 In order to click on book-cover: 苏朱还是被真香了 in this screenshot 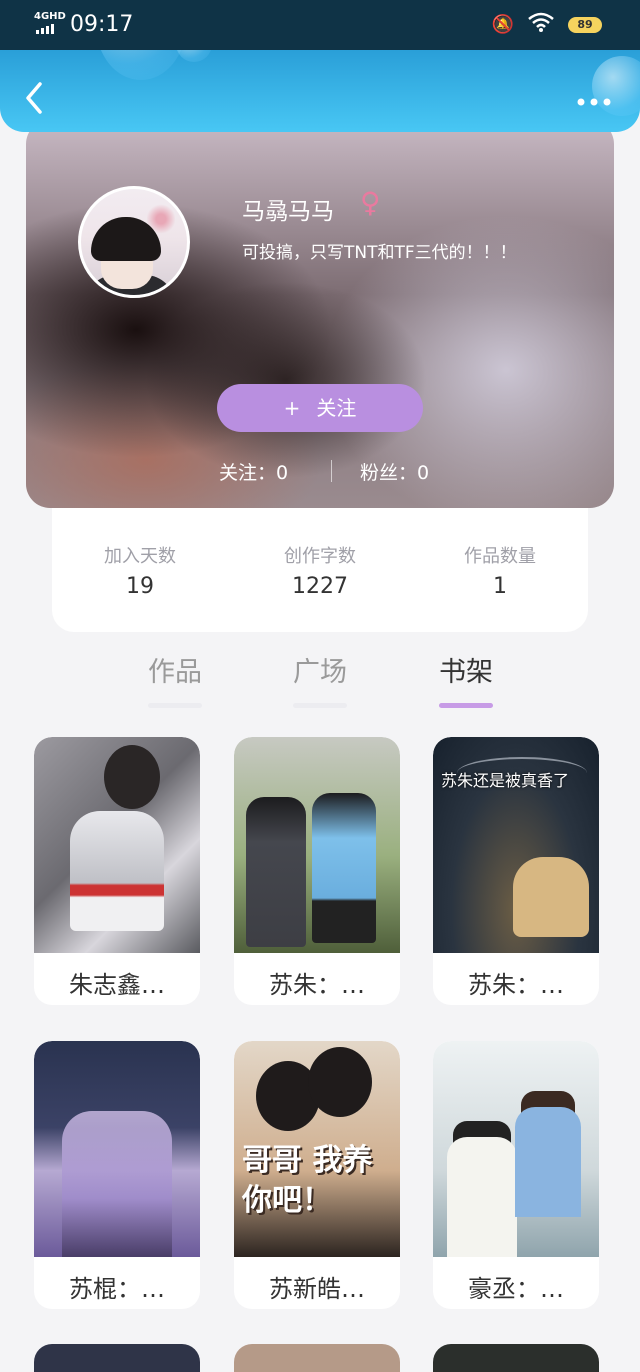, I will do `click(516, 845)`.